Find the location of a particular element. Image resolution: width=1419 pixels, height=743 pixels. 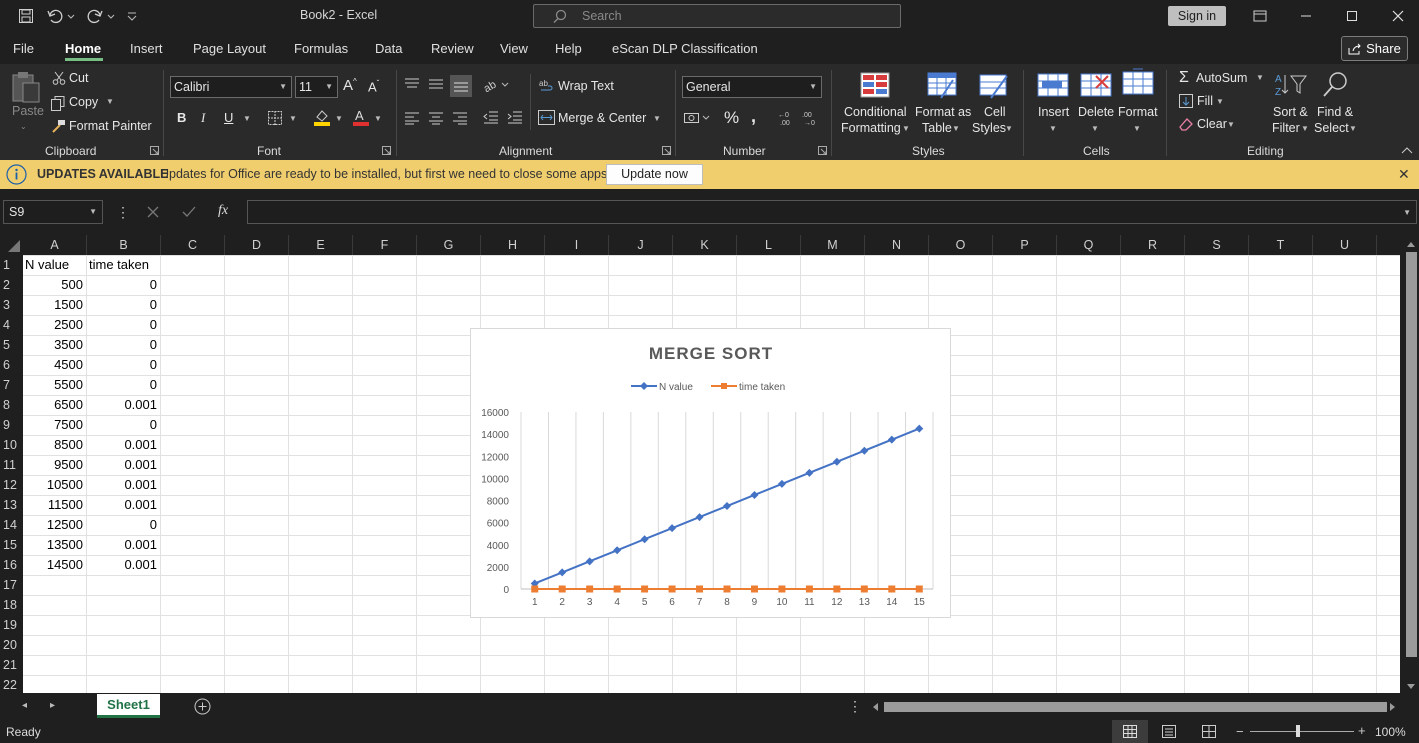

cell-b13: 0.001 is located at coordinates (124, 505).